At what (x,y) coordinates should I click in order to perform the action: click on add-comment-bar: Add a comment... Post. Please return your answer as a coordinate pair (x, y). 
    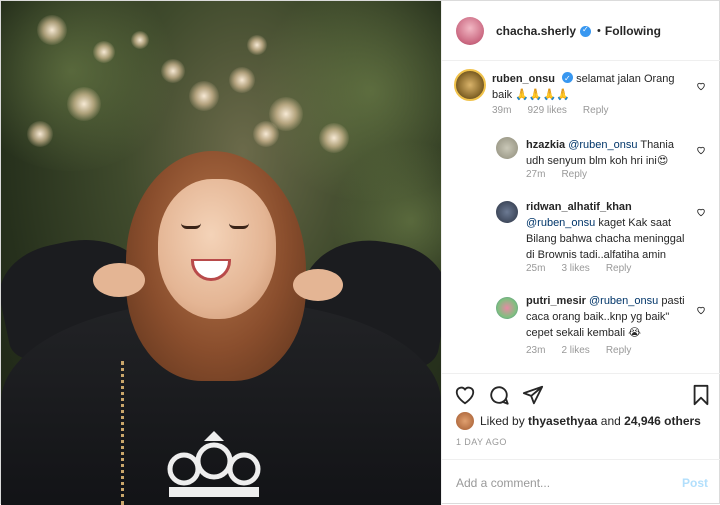
    Looking at the image, I should click on (581, 482).